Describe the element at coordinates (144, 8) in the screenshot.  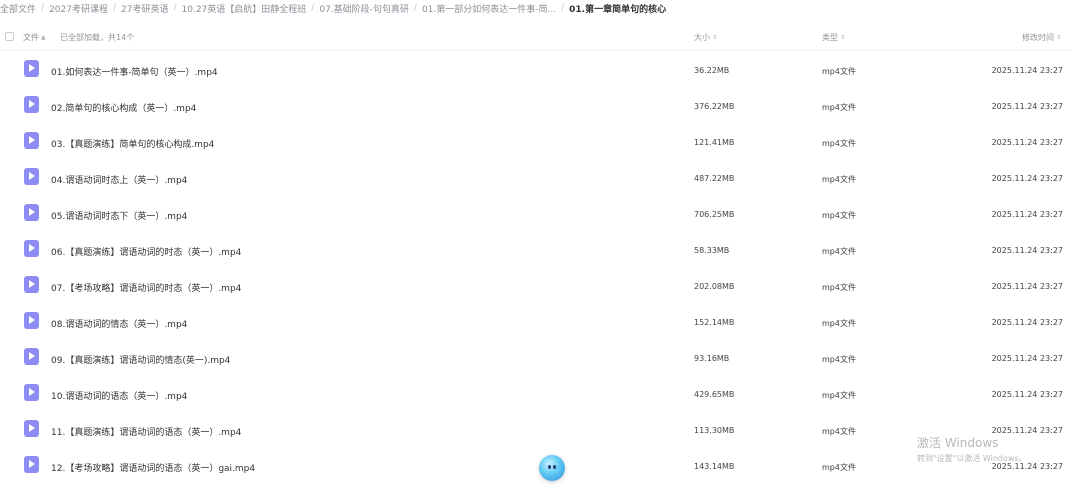
I see `breadcrumb-27-english: 27考研英语` at that location.